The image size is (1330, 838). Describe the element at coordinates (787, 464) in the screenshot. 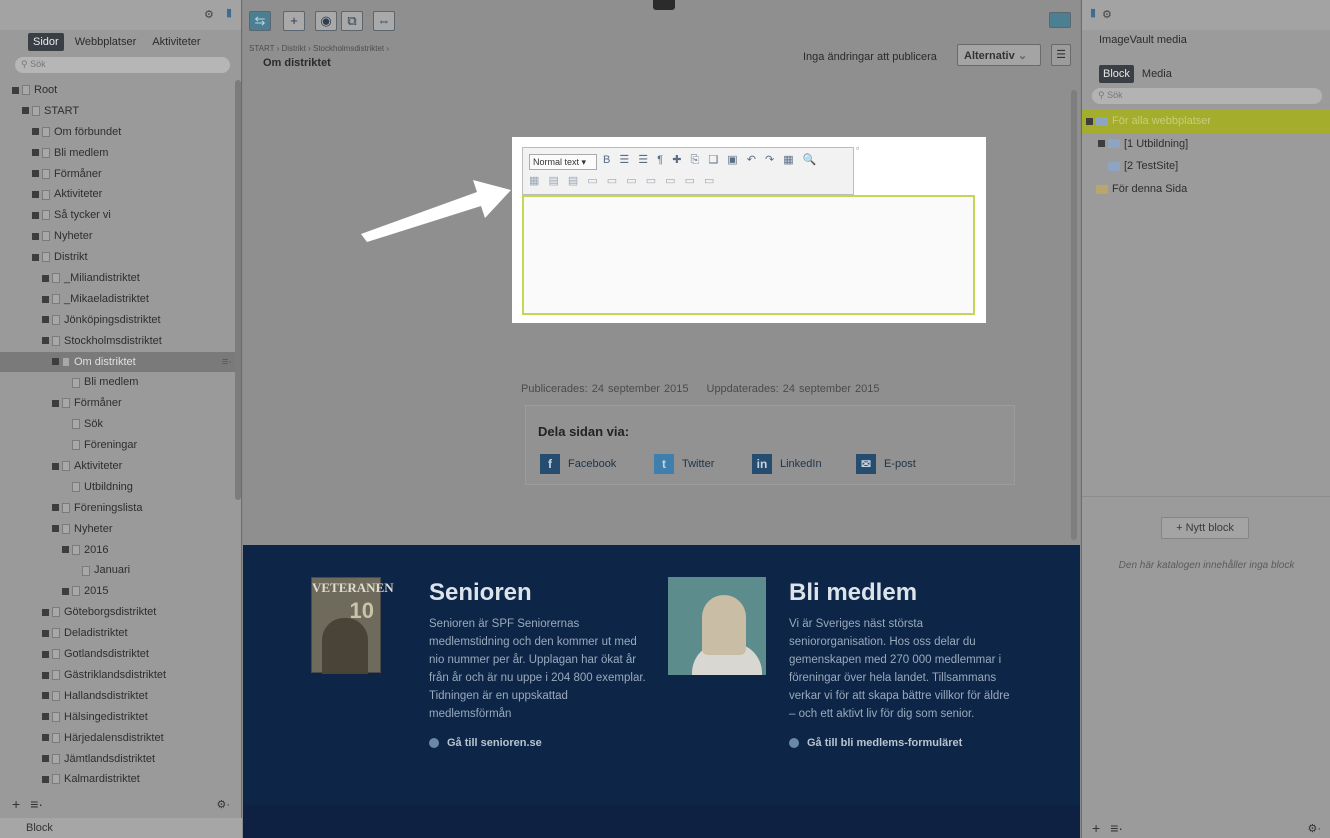

I see `share-linkedin: in LinkedIn` at that location.